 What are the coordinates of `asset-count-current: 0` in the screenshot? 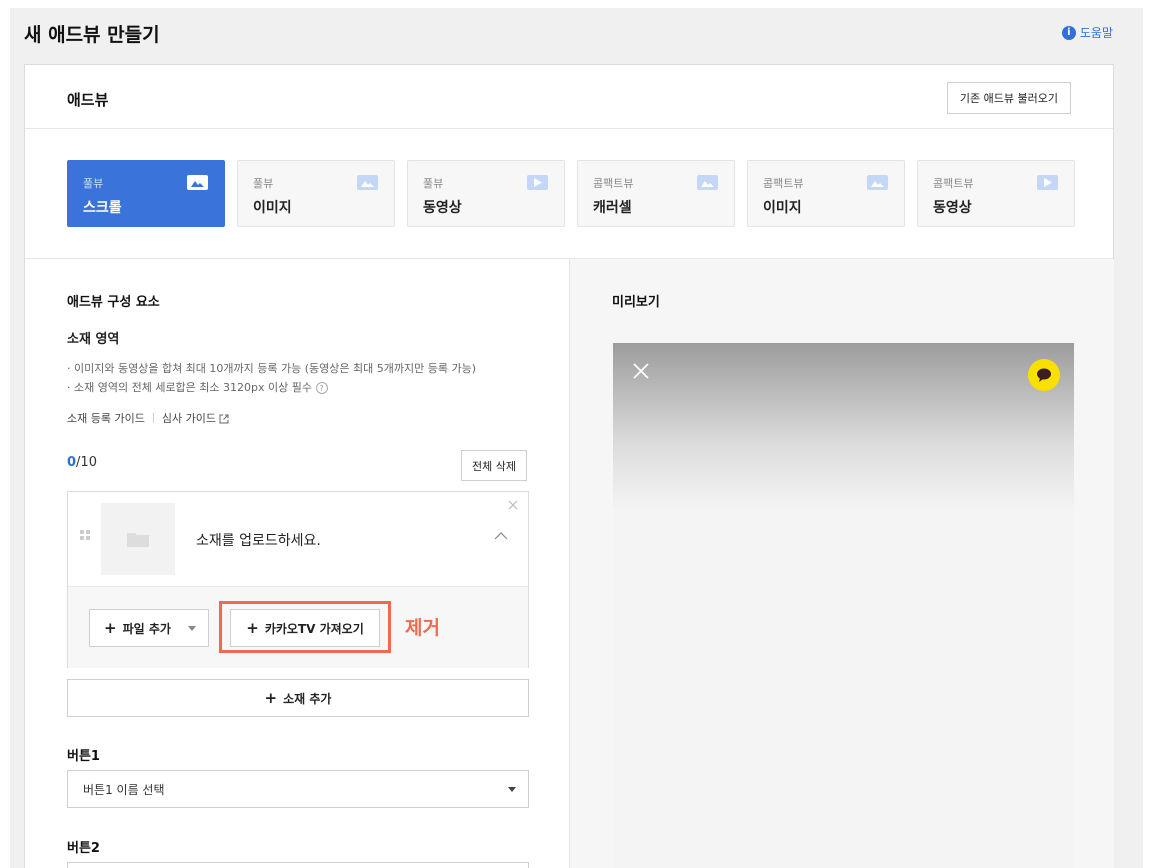 It's located at (72, 462).